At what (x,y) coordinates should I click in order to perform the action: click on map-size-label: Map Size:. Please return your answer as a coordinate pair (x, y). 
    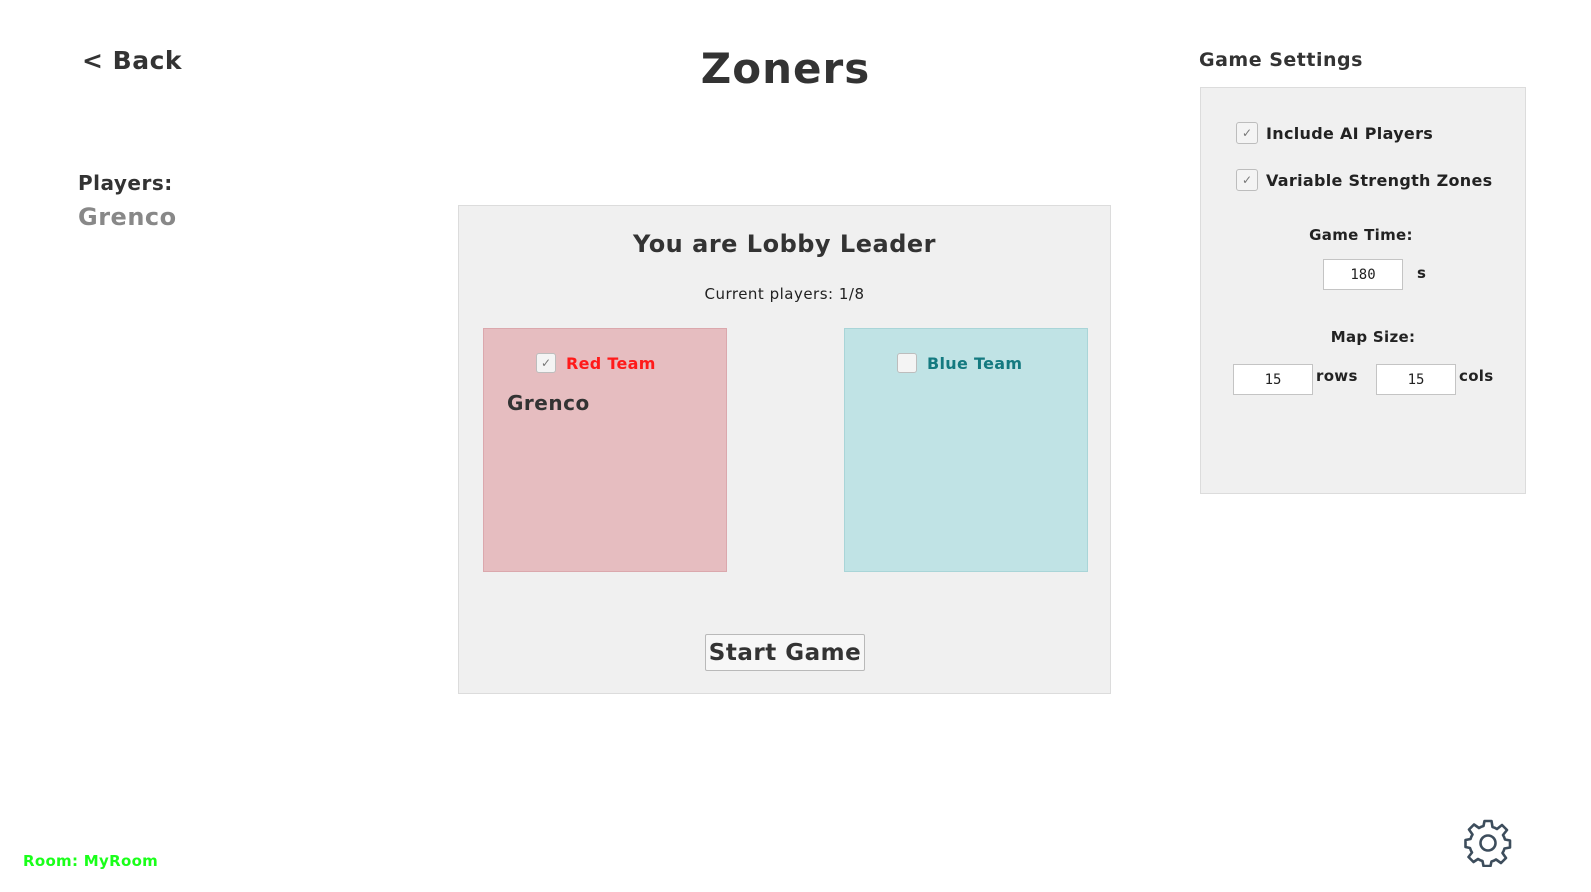
    Looking at the image, I should click on (1373, 337).